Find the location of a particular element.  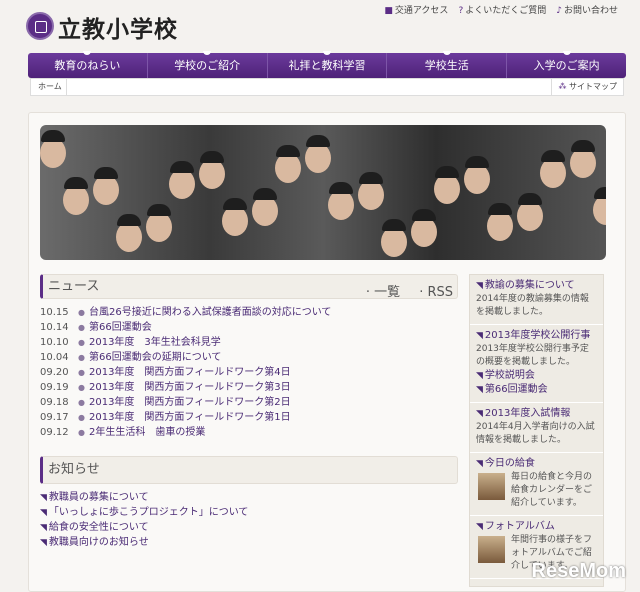

news-date: 10.04 is located at coordinates (54, 357).